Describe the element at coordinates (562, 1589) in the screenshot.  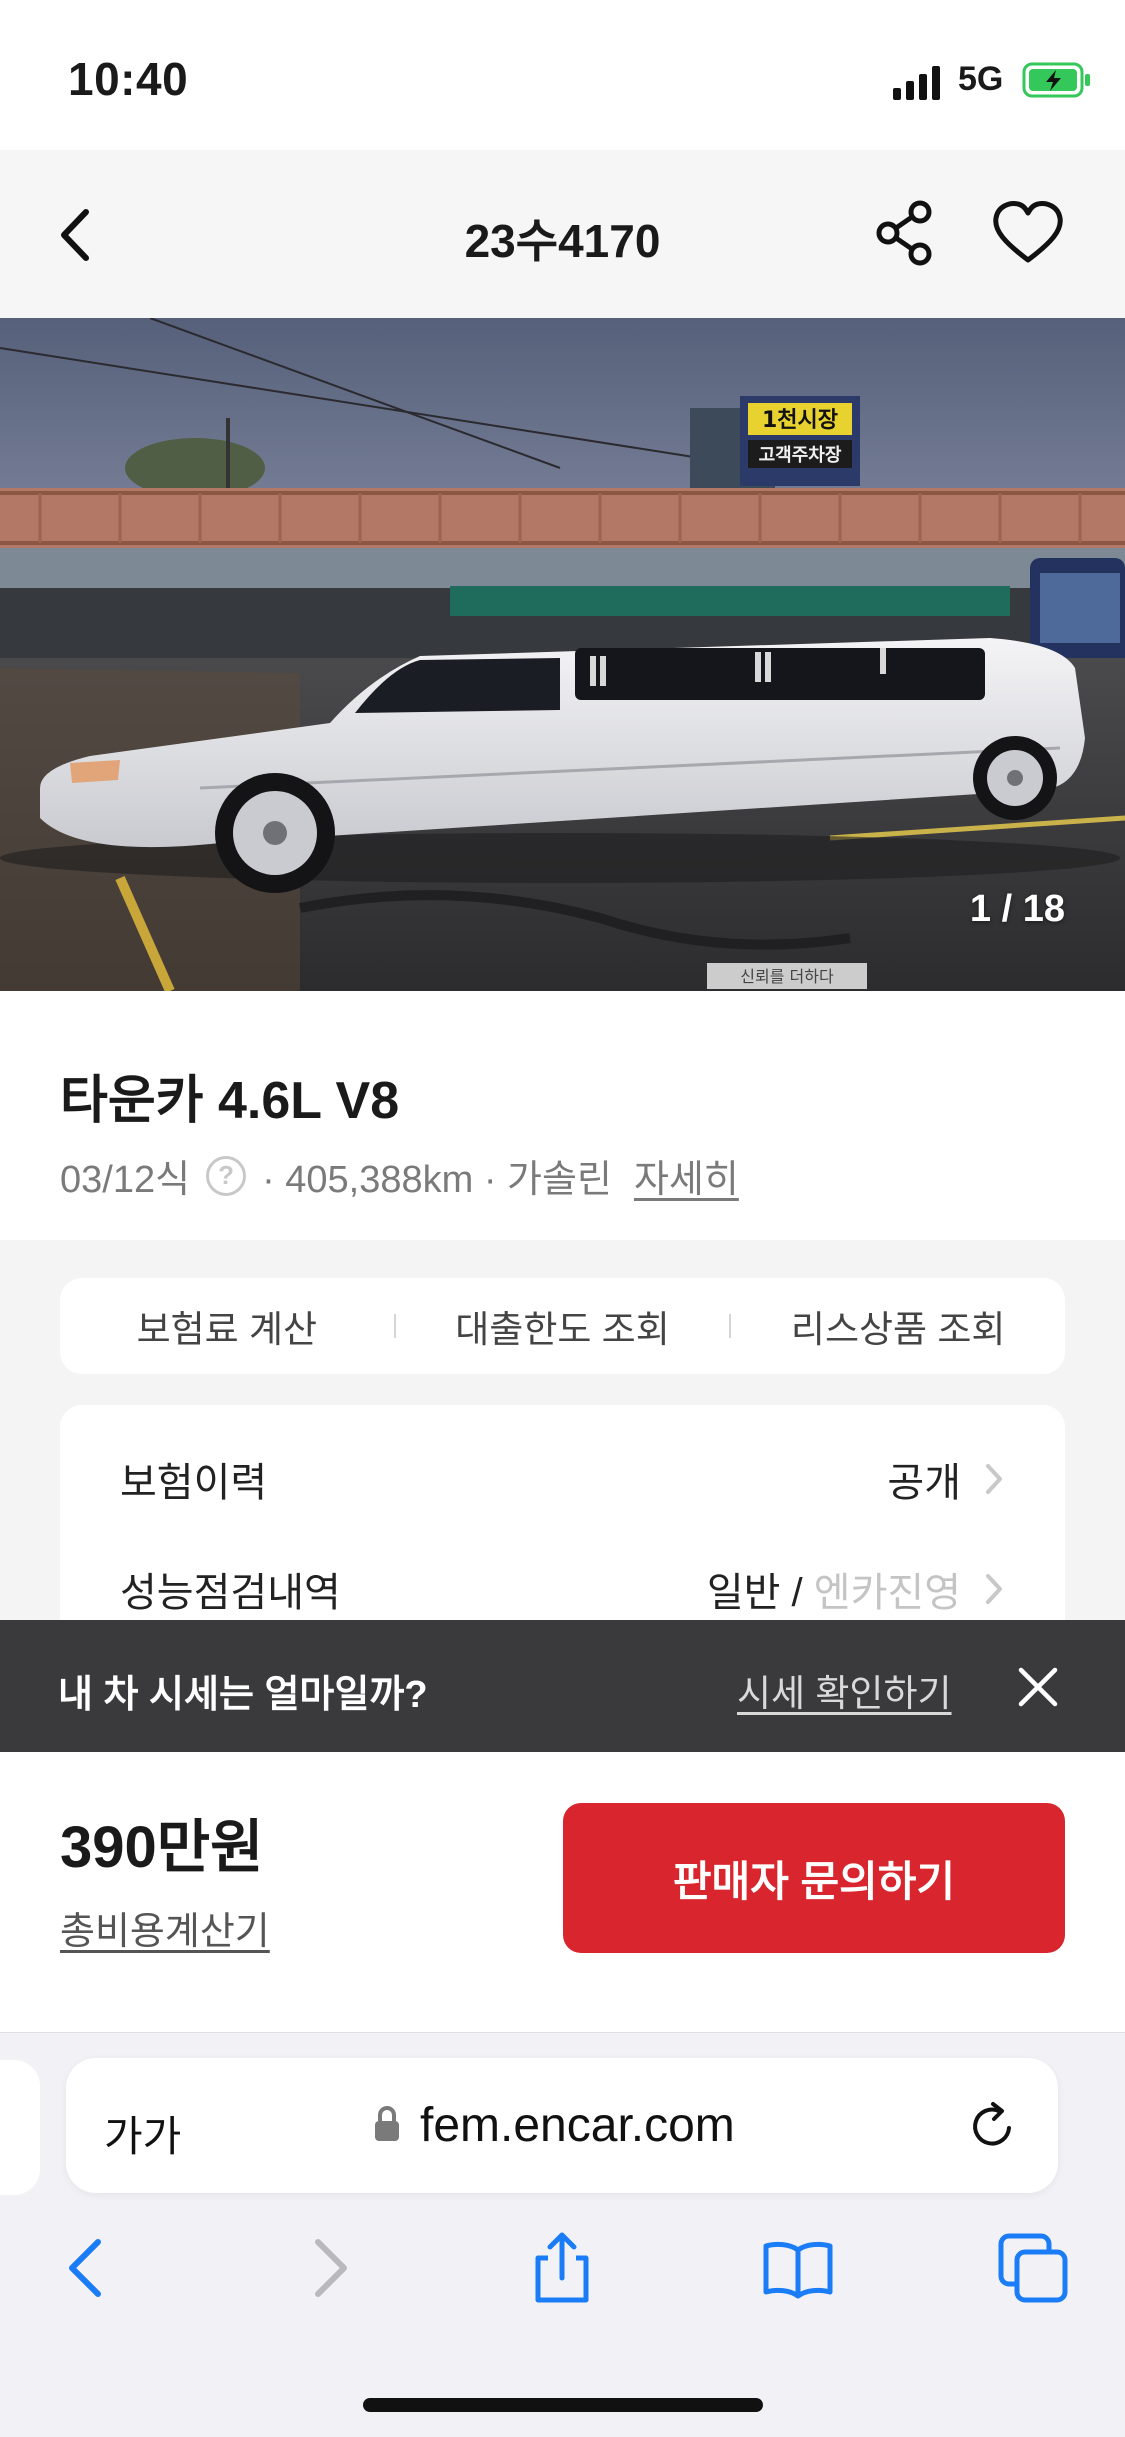
I see `inspection-row: 성능점검내역 일반 / 엔카진영` at that location.